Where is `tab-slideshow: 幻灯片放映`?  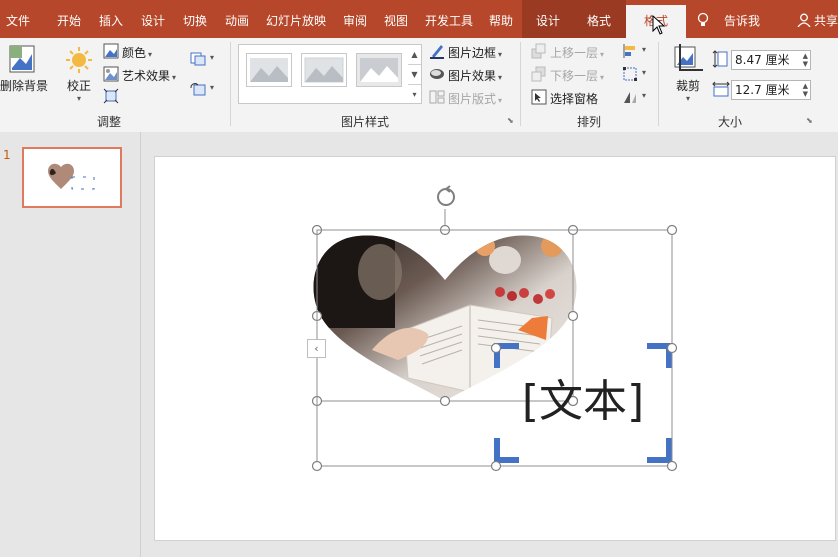 tab-slideshow: 幻灯片放映 is located at coordinates (296, 20).